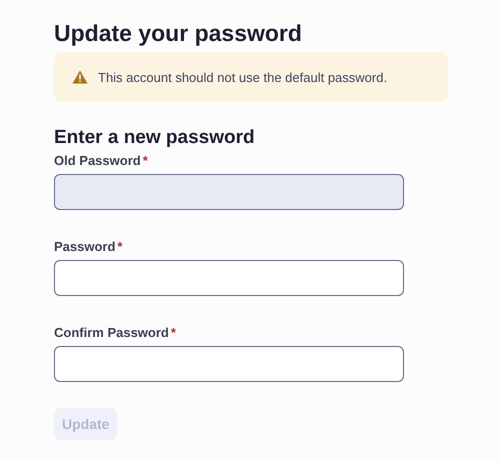 The width and height of the screenshot is (501, 462). I want to click on section-heading: Enter a new password, so click(155, 138).